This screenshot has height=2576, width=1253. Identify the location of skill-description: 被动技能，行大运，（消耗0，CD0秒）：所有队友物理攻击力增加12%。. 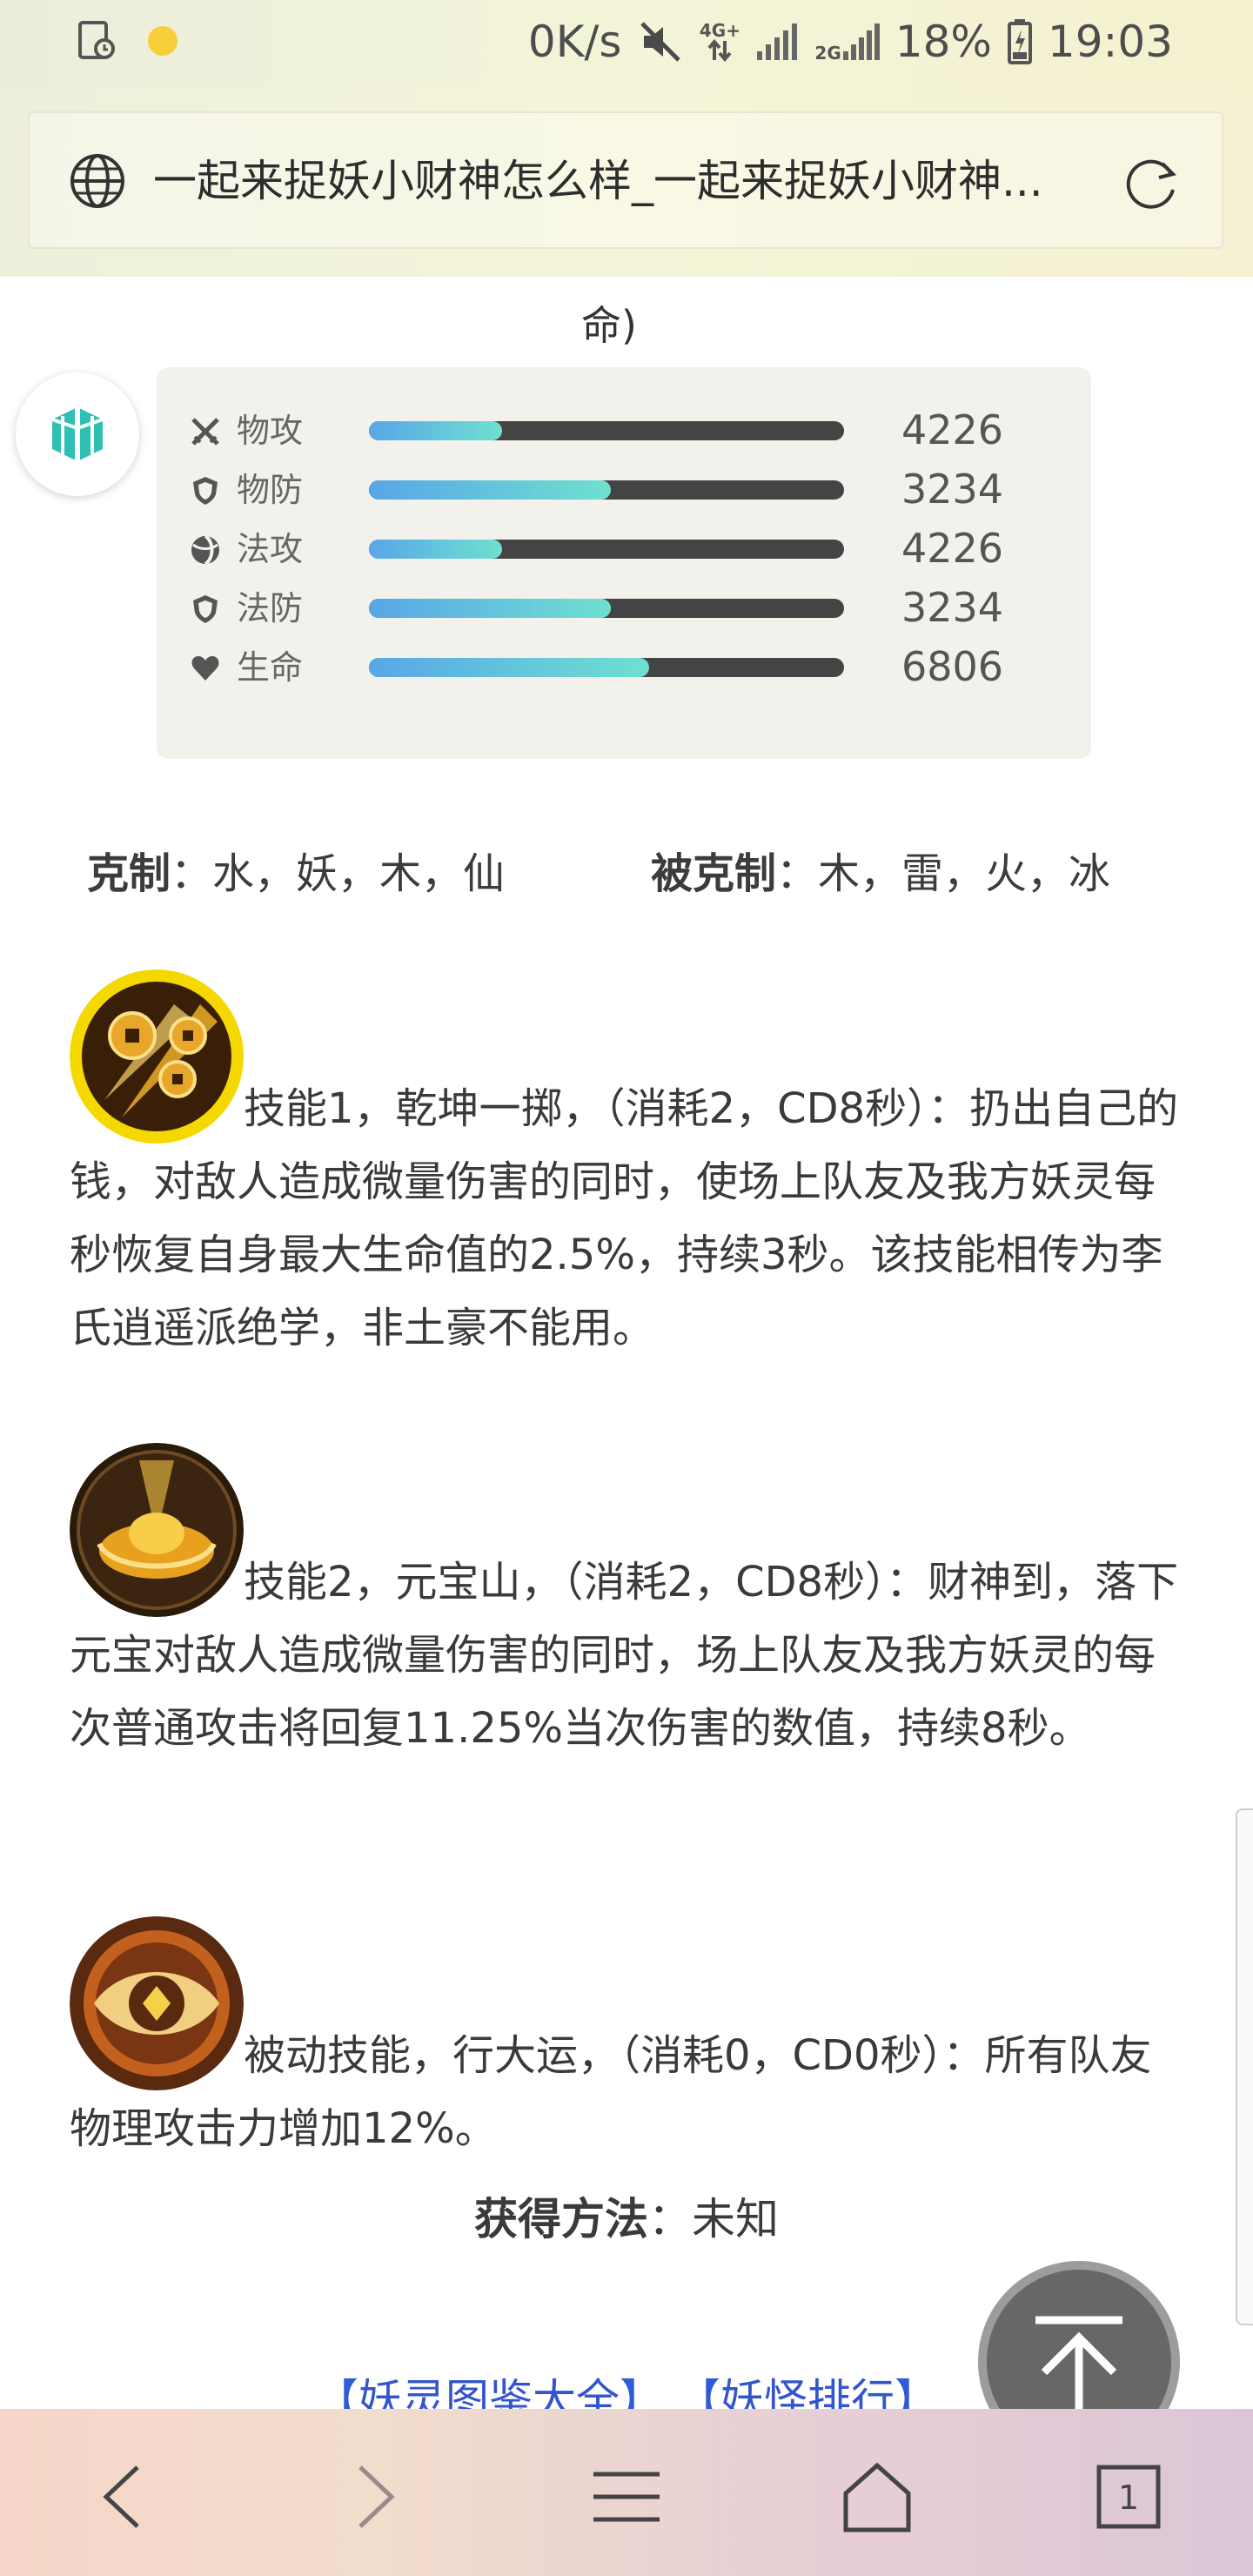
(611, 2092).